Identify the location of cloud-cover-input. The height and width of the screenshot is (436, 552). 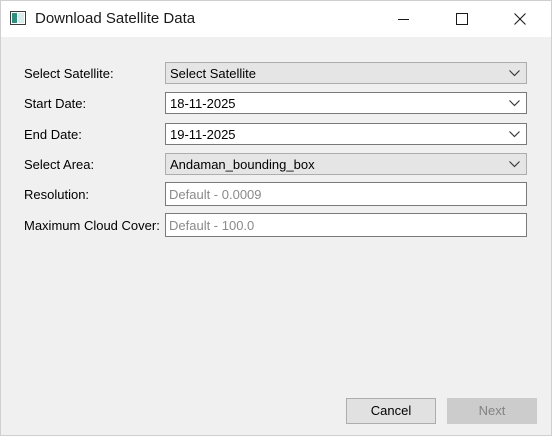
(346, 225).